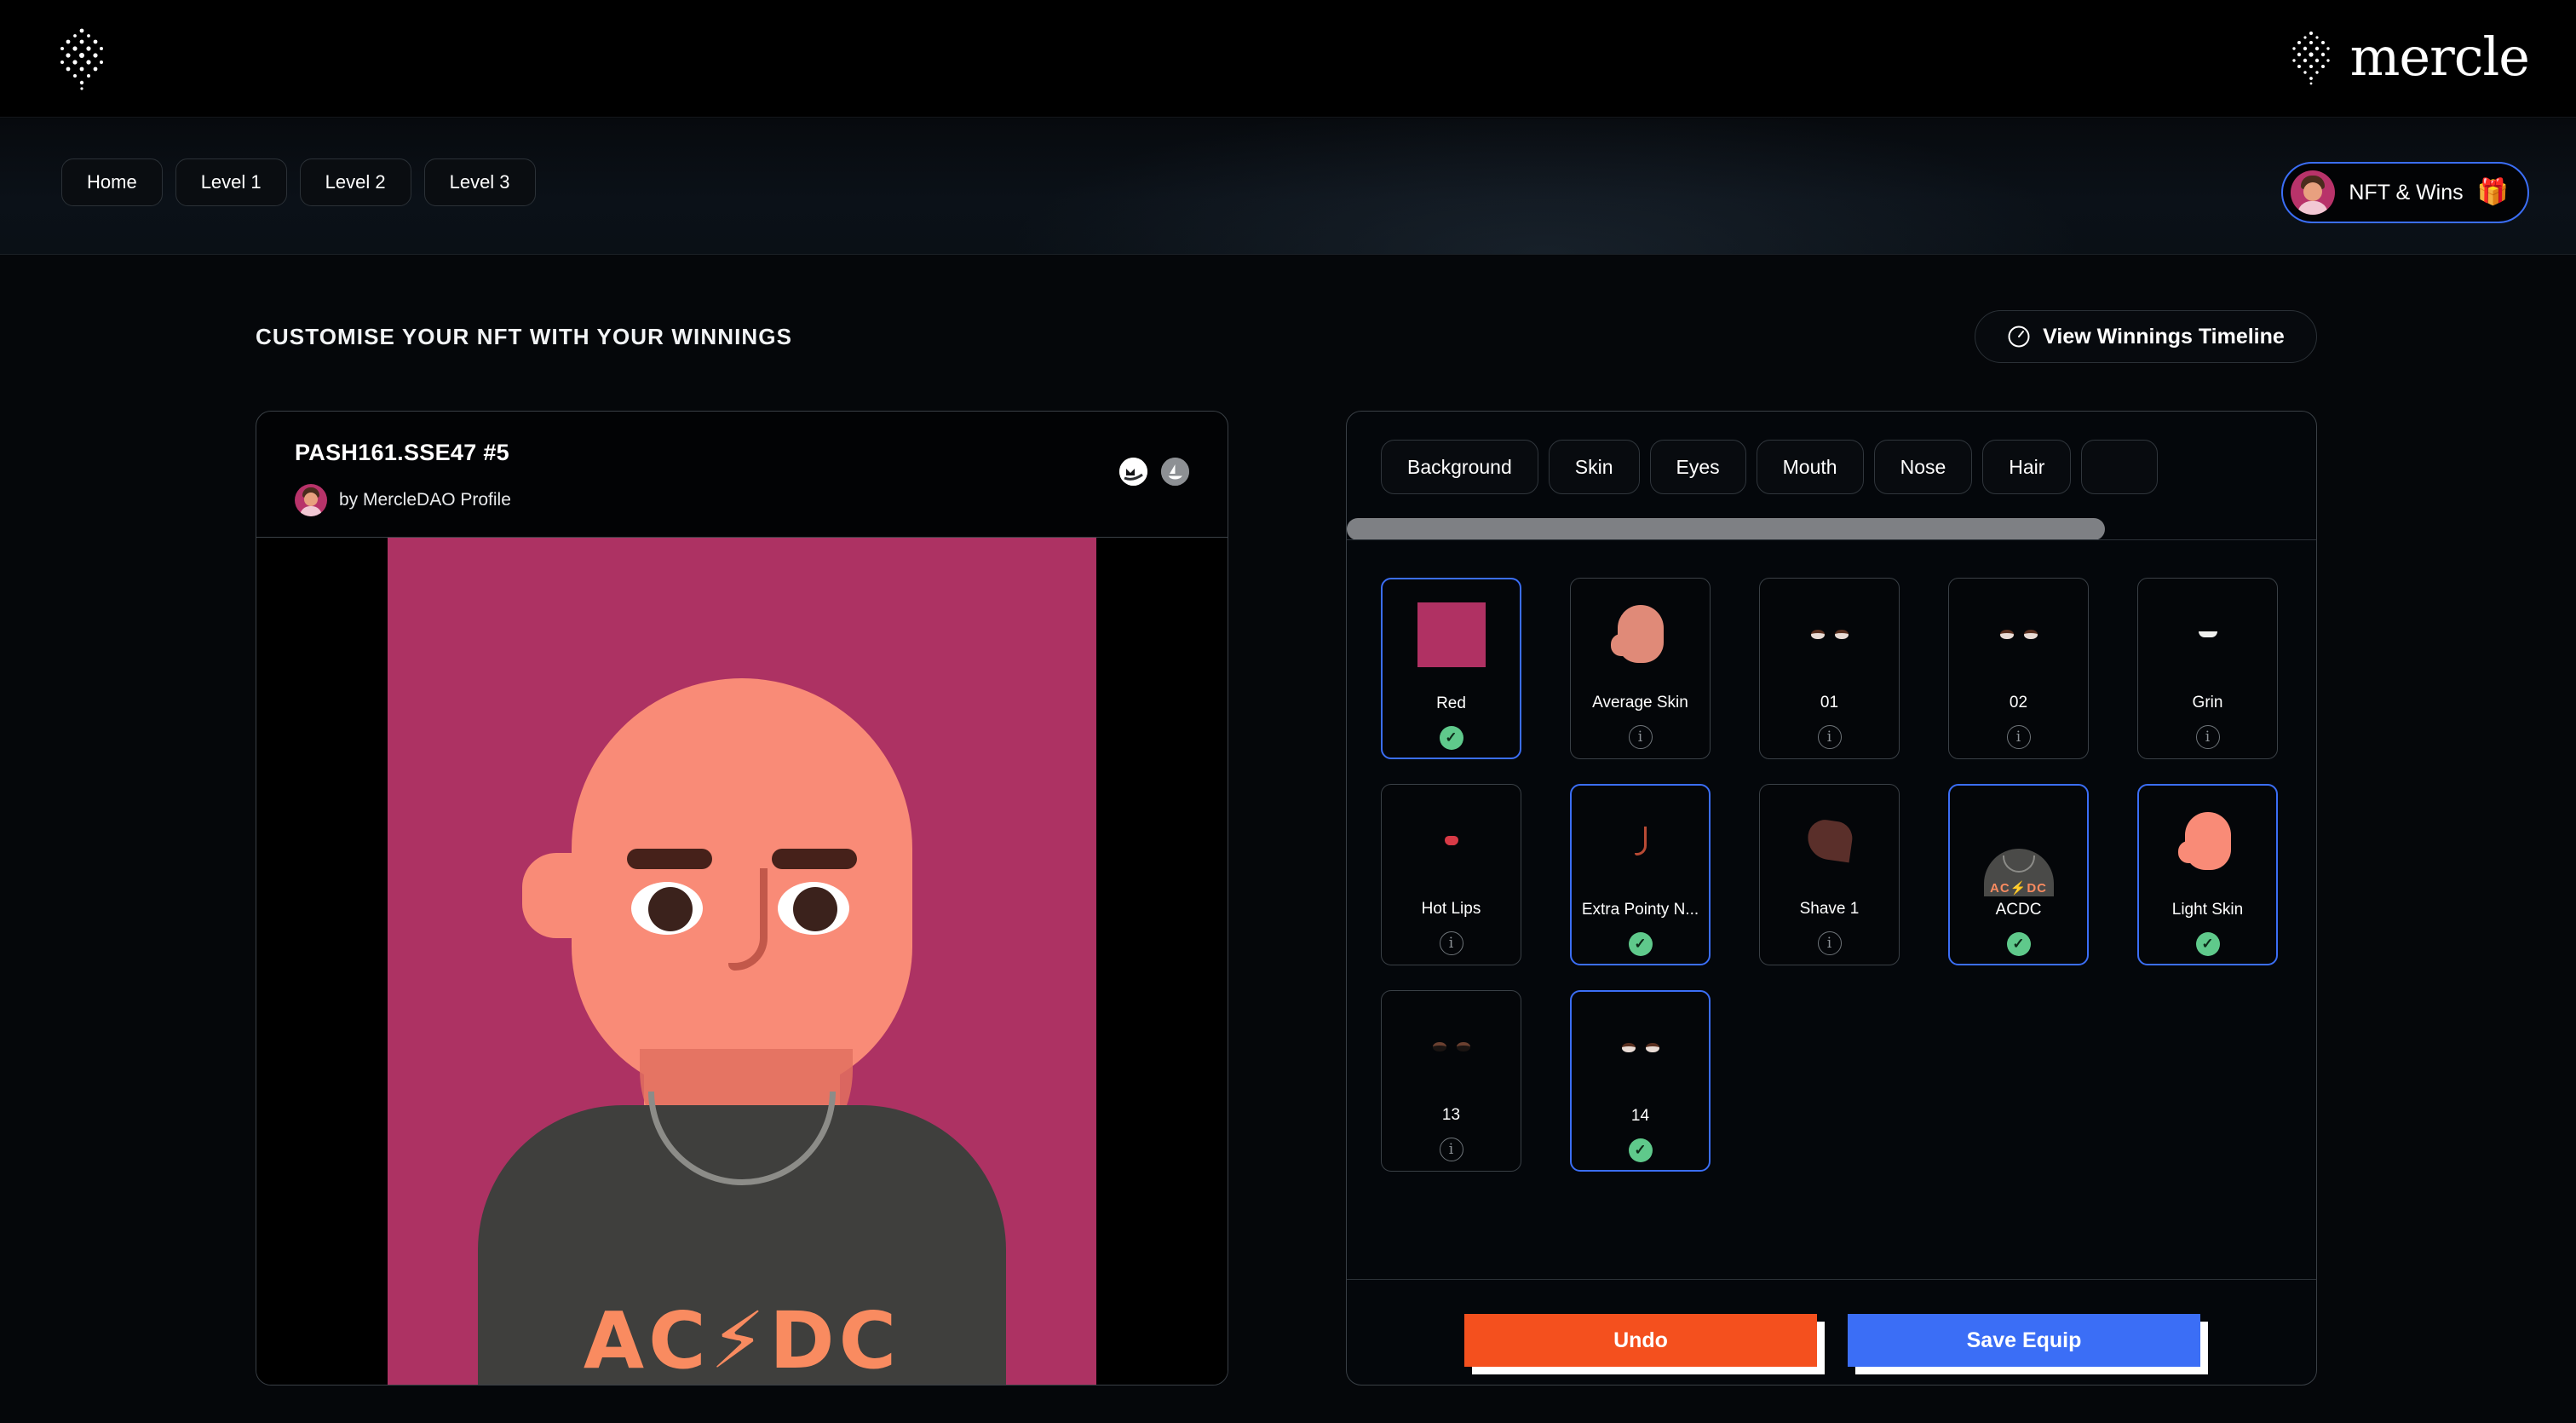 The image size is (2576, 1423). I want to click on trait-item-average-skin: Average Skin i, so click(1641, 668).